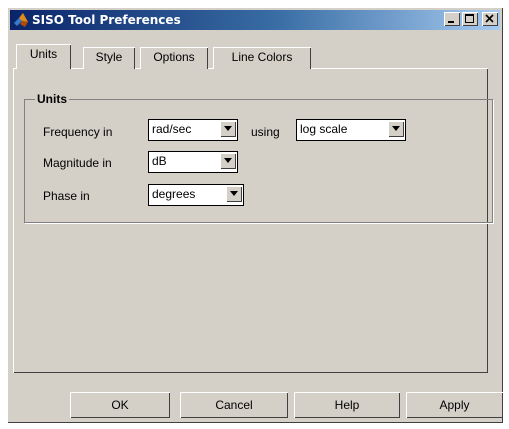 Image resolution: width=509 pixels, height=429 pixels. I want to click on maximize-icon, so click(469, 18).